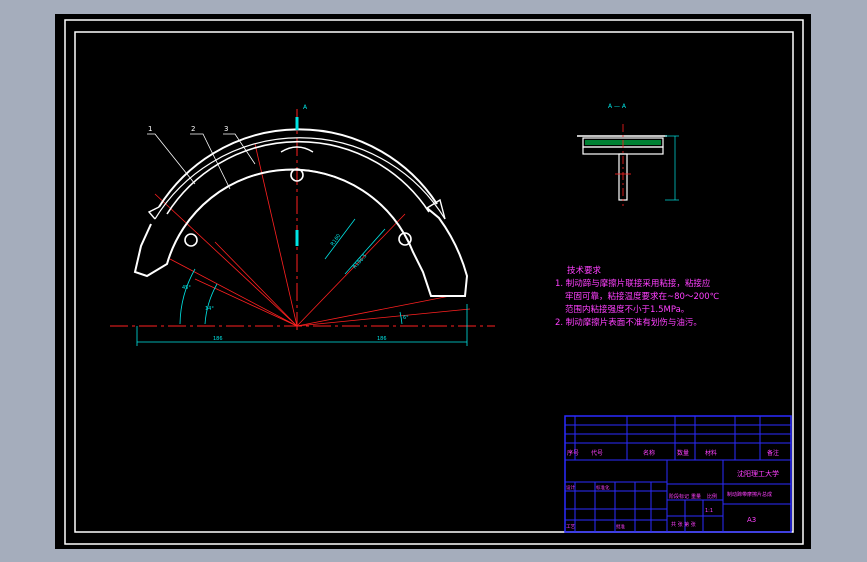 The width and height of the screenshot is (867, 562). What do you see at coordinates (570, 527) in the screenshot?
I see `tb-process: 工艺` at bounding box center [570, 527].